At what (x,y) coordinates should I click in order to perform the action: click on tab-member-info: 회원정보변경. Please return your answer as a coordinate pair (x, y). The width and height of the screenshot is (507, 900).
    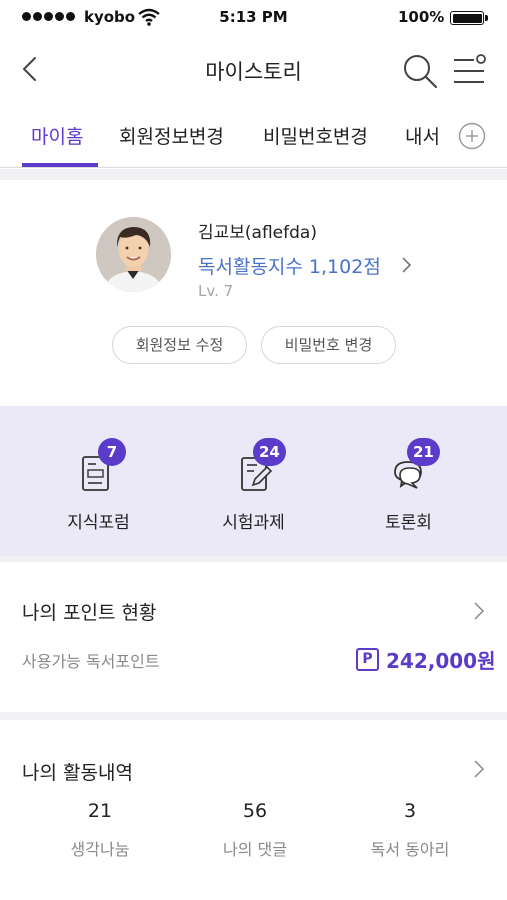
    Looking at the image, I should click on (171, 135).